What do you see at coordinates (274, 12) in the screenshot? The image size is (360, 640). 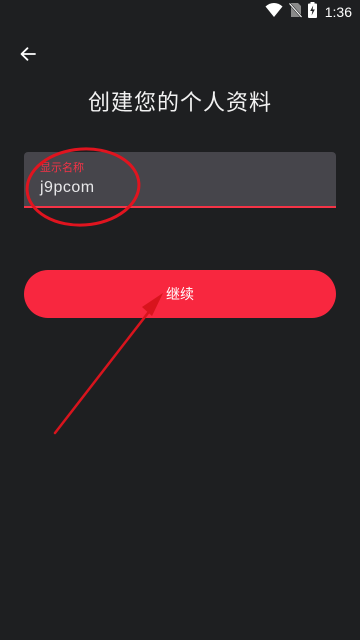 I see `wifi-icon` at bounding box center [274, 12].